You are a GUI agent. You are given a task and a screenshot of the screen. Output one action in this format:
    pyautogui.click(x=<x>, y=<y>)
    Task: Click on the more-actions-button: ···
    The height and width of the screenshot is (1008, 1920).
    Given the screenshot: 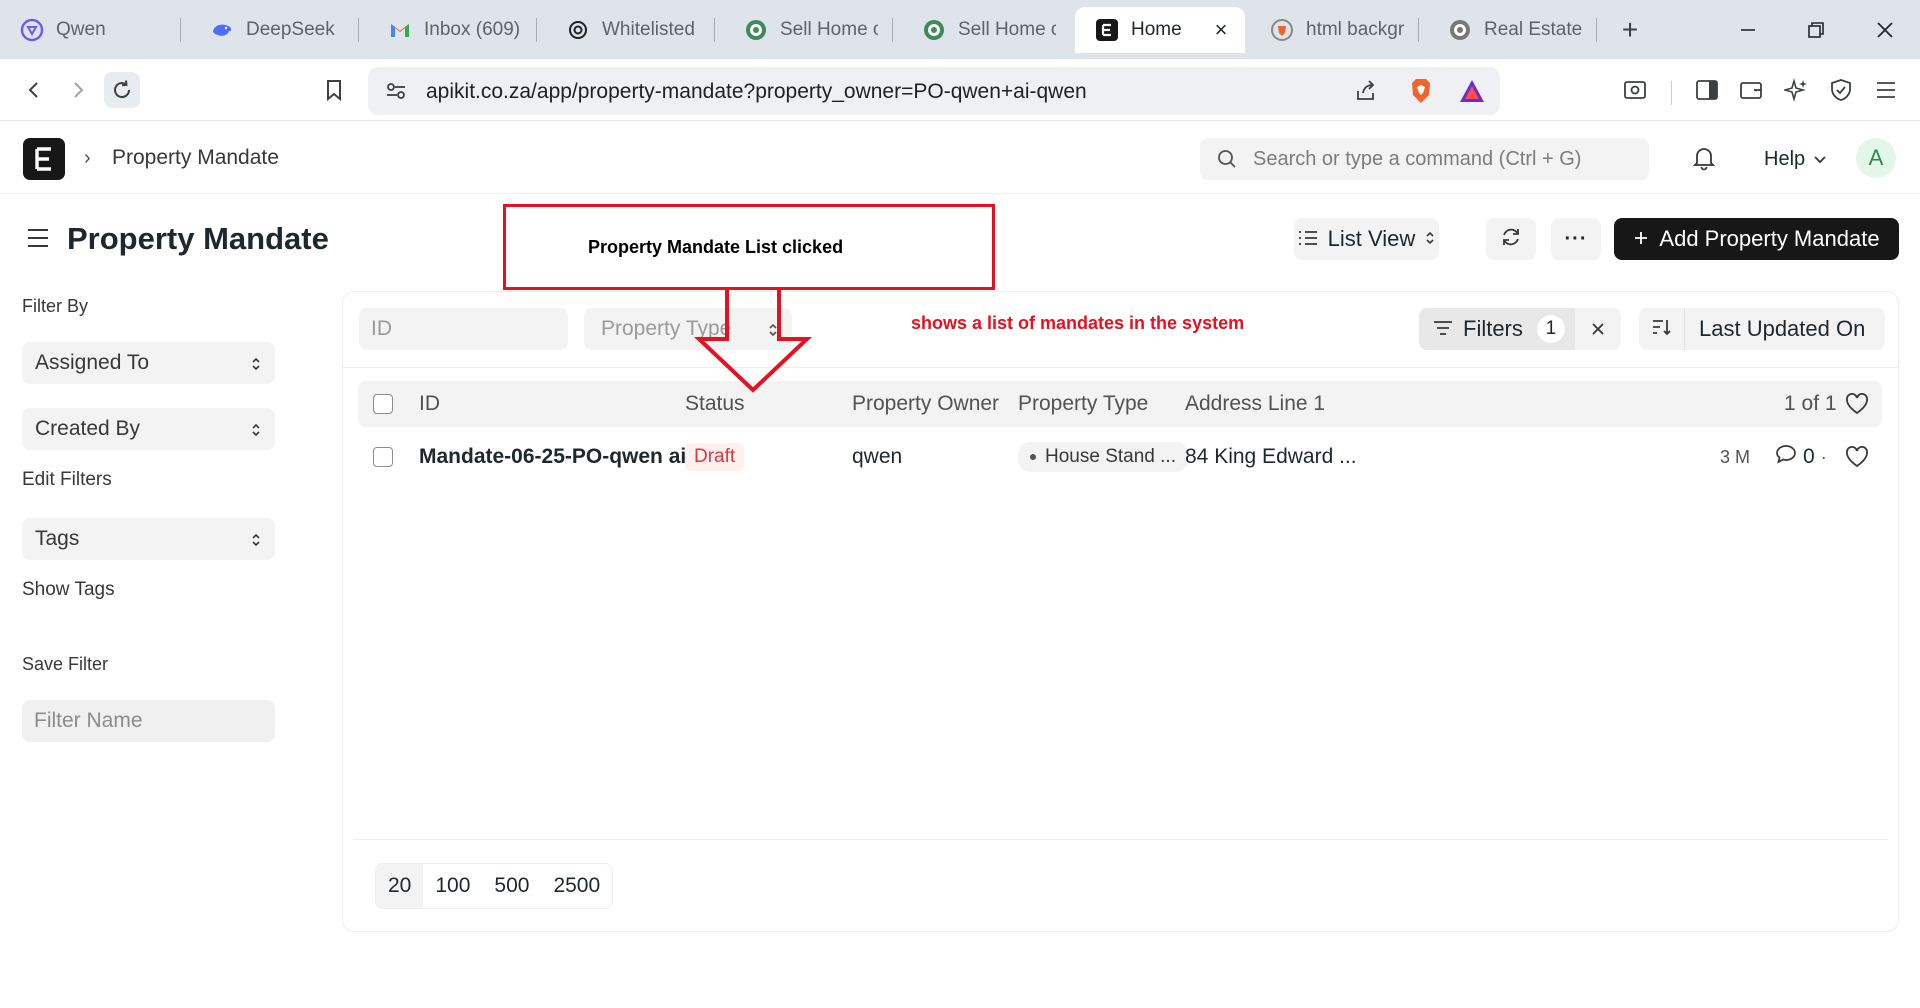 What is the action you would take?
    pyautogui.click(x=1576, y=239)
    